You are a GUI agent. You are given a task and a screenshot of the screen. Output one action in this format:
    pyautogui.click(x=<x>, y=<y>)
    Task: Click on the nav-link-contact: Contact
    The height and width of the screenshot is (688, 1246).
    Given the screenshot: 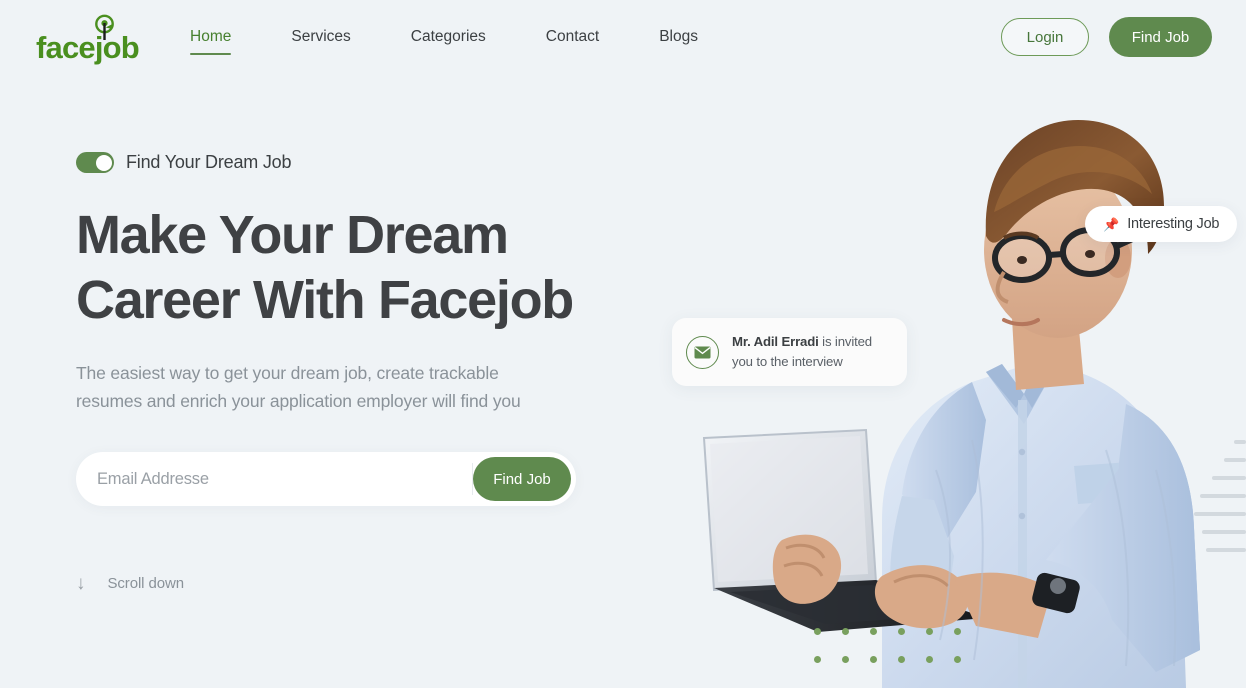 What is the action you would take?
    pyautogui.click(x=572, y=37)
    